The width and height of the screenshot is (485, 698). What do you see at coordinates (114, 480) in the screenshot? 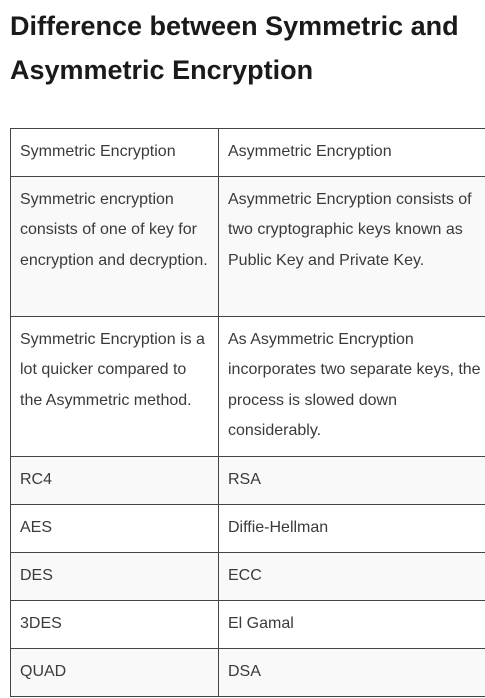
I see `table-cell-symmetric: RC4` at bounding box center [114, 480].